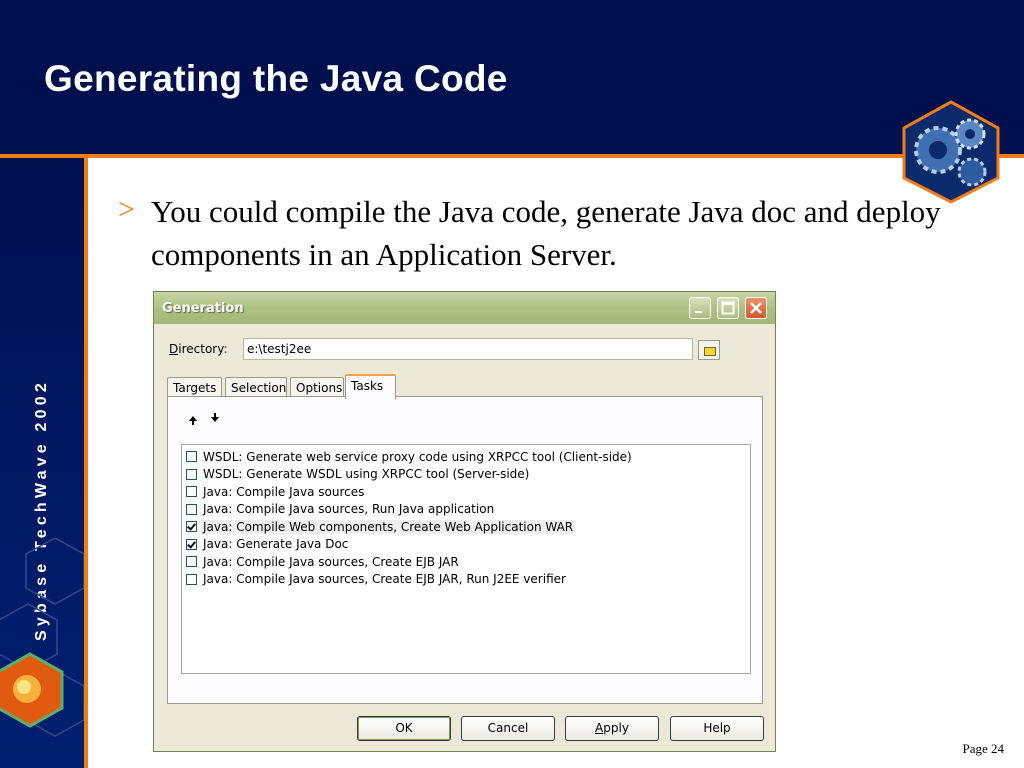 The width and height of the screenshot is (1024, 768). I want to click on directory-label-text: irectory:, so click(203, 349).